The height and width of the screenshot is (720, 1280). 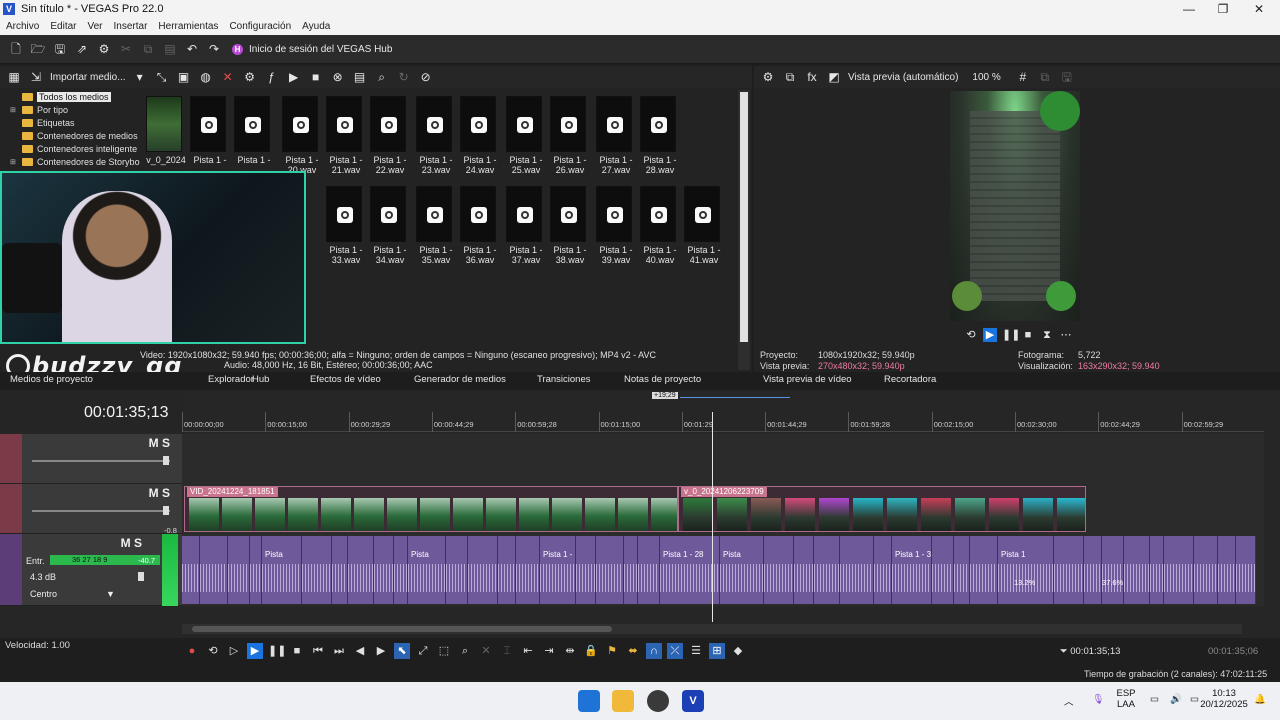 What do you see at coordinates (1066, 335) in the screenshot?
I see `more-icon: ⋯` at bounding box center [1066, 335].